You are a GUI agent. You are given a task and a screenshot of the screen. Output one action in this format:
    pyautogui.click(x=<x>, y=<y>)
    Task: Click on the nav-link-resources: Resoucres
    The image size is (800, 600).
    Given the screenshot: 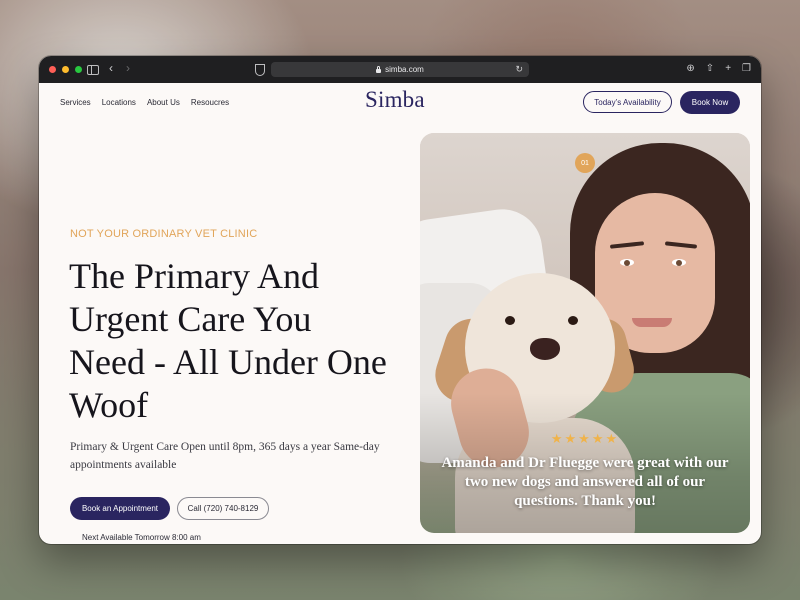 What is the action you would take?
    pyautogui.click(x=210, y=102)
    